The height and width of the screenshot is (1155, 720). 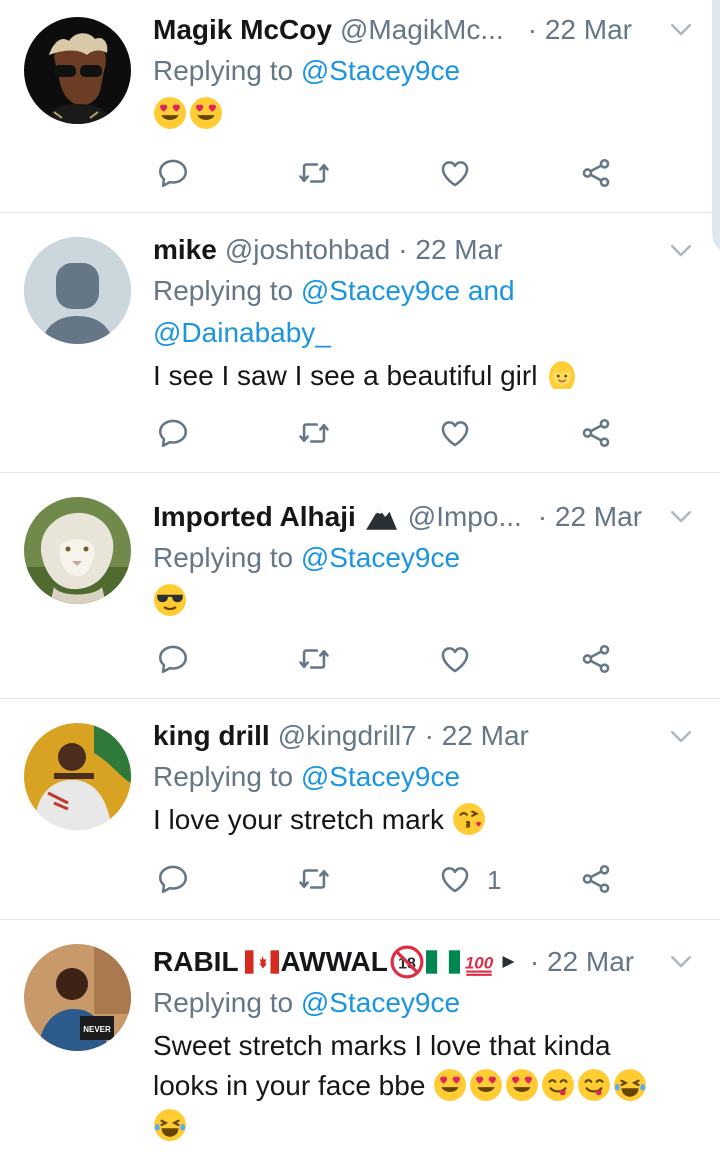 What do you see at coordinates (494, 880) in the screenshot?
I see `like-count: 1` at bounding box center [494, 880].